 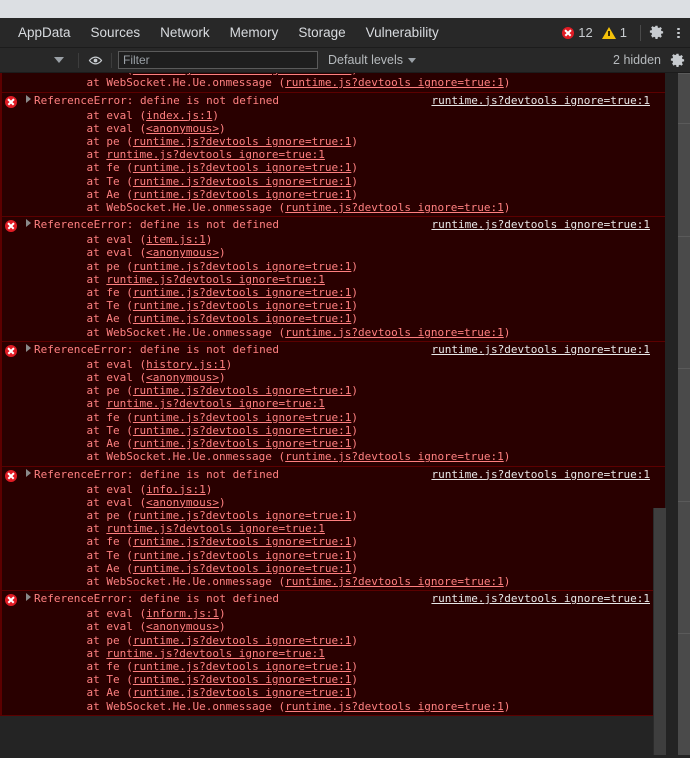 I want to click on source-location-link: inform.js:1, so click(x=182, y=613).